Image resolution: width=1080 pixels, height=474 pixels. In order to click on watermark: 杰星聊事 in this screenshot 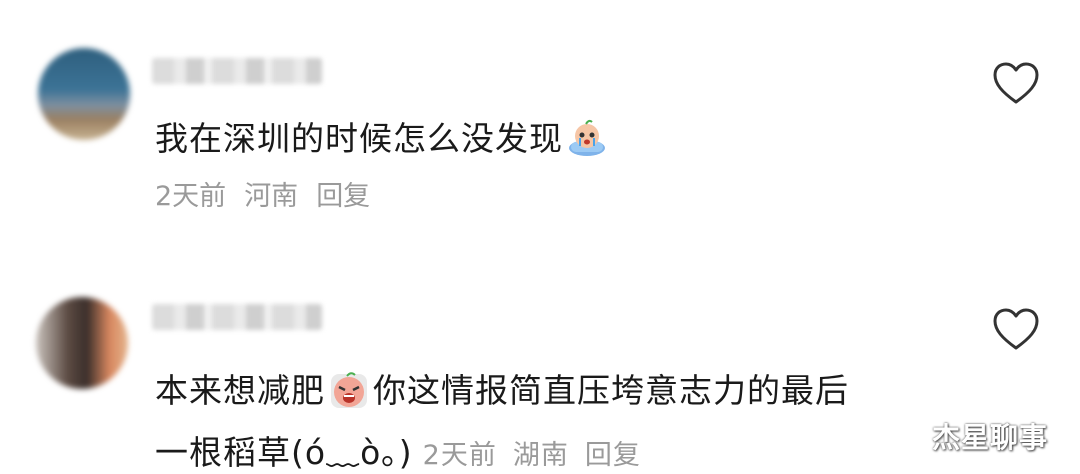, I will do `click(990, 437)`.